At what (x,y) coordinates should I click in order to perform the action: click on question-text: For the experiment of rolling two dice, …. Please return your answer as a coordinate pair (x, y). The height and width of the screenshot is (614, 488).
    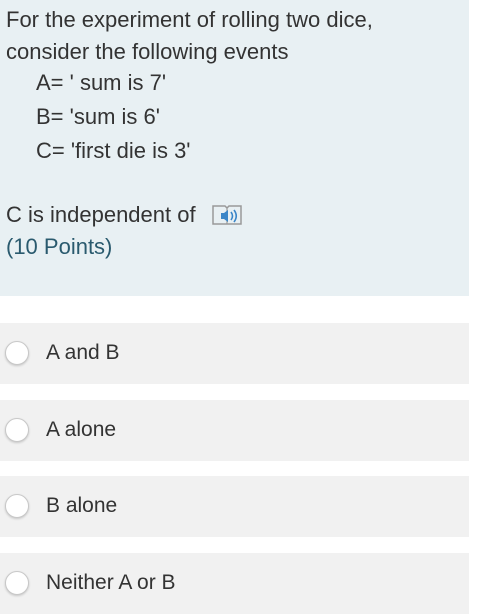
    Looking at the image, I should click on (189, 36).